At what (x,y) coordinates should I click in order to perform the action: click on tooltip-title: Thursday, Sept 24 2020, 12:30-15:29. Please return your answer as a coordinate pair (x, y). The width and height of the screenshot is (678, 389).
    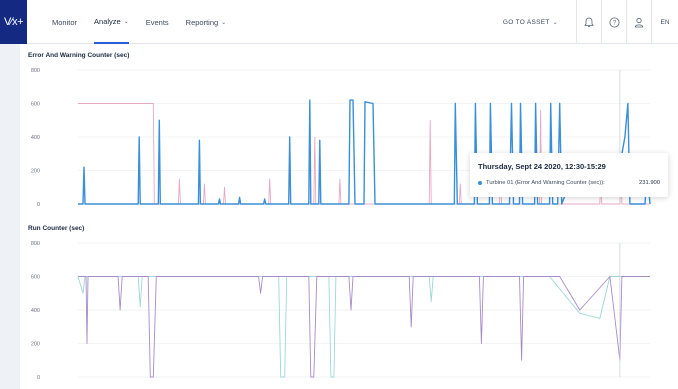
    Looking at the image, I should click on (542, 166).